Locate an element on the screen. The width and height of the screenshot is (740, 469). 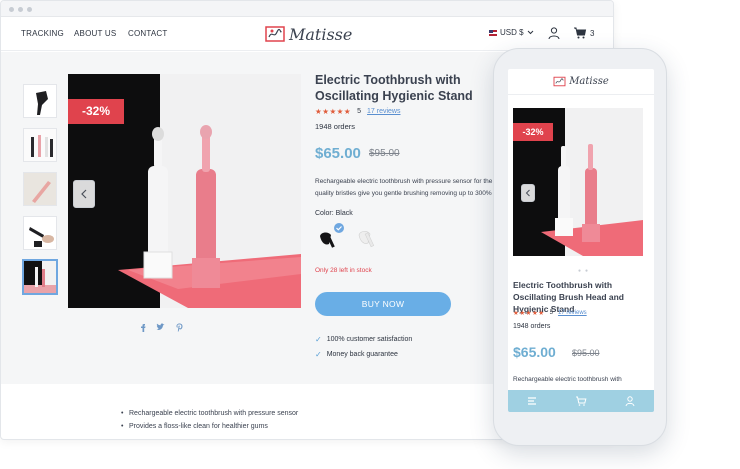
product-thumbnail-active is located at coordinates (40, 277).